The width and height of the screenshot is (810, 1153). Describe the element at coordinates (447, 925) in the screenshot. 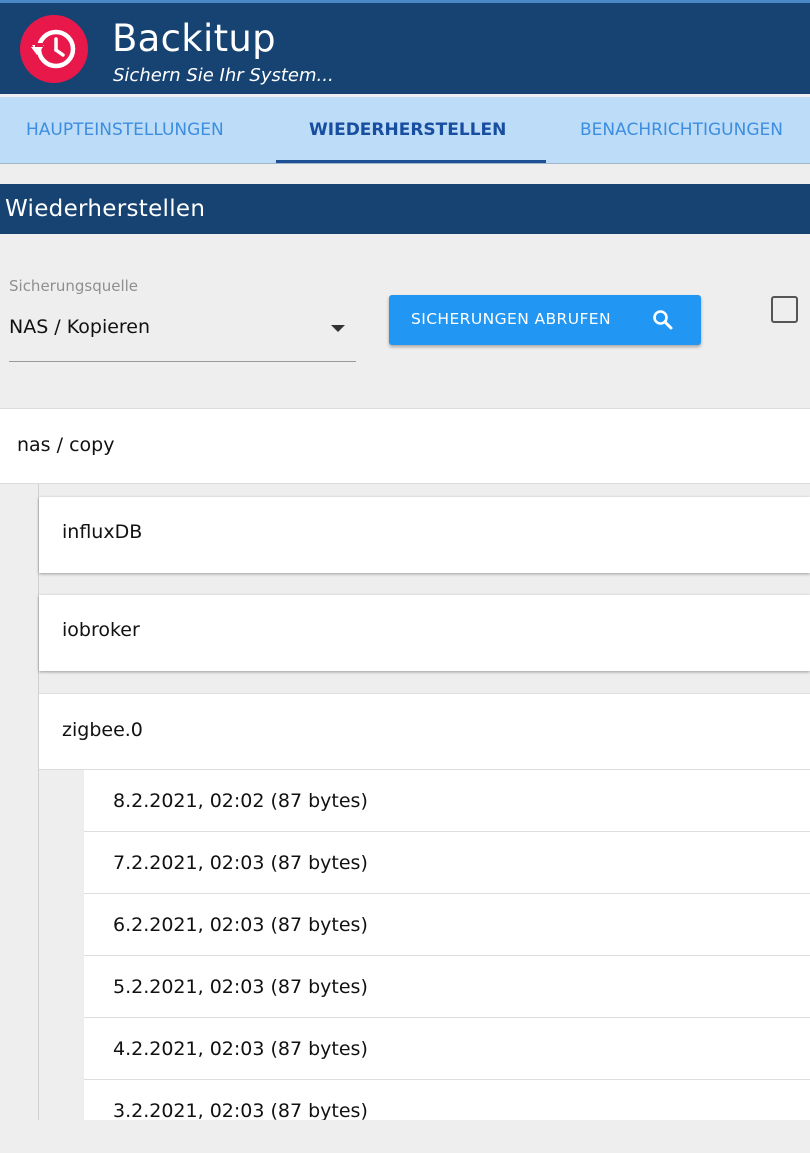

I see `backup-file-row: 6.2.2021, 02:03 (87 bytes)` at that location.